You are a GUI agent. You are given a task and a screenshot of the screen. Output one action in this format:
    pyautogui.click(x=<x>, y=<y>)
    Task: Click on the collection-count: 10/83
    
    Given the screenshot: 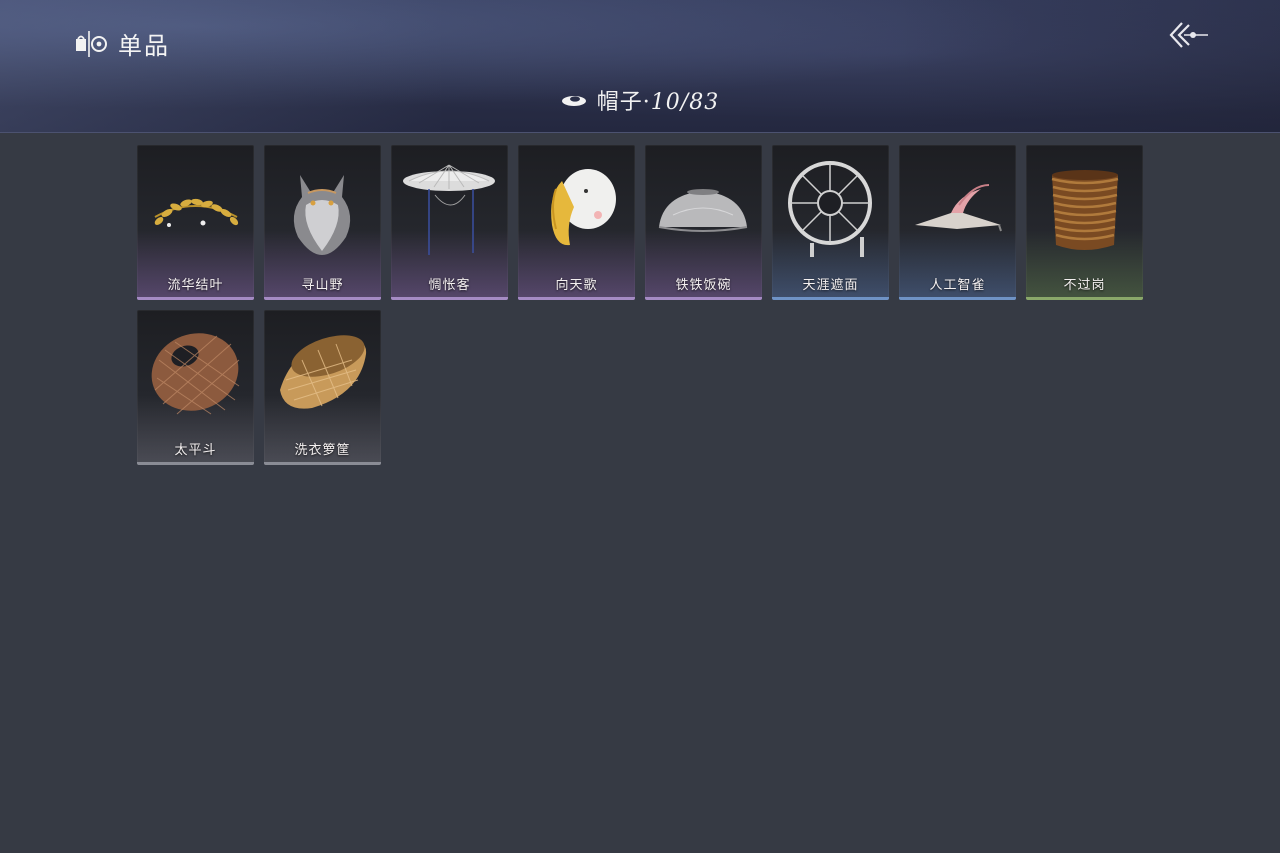 What is the action you would take?
    pyautogui.click(x=685, y=102)
    